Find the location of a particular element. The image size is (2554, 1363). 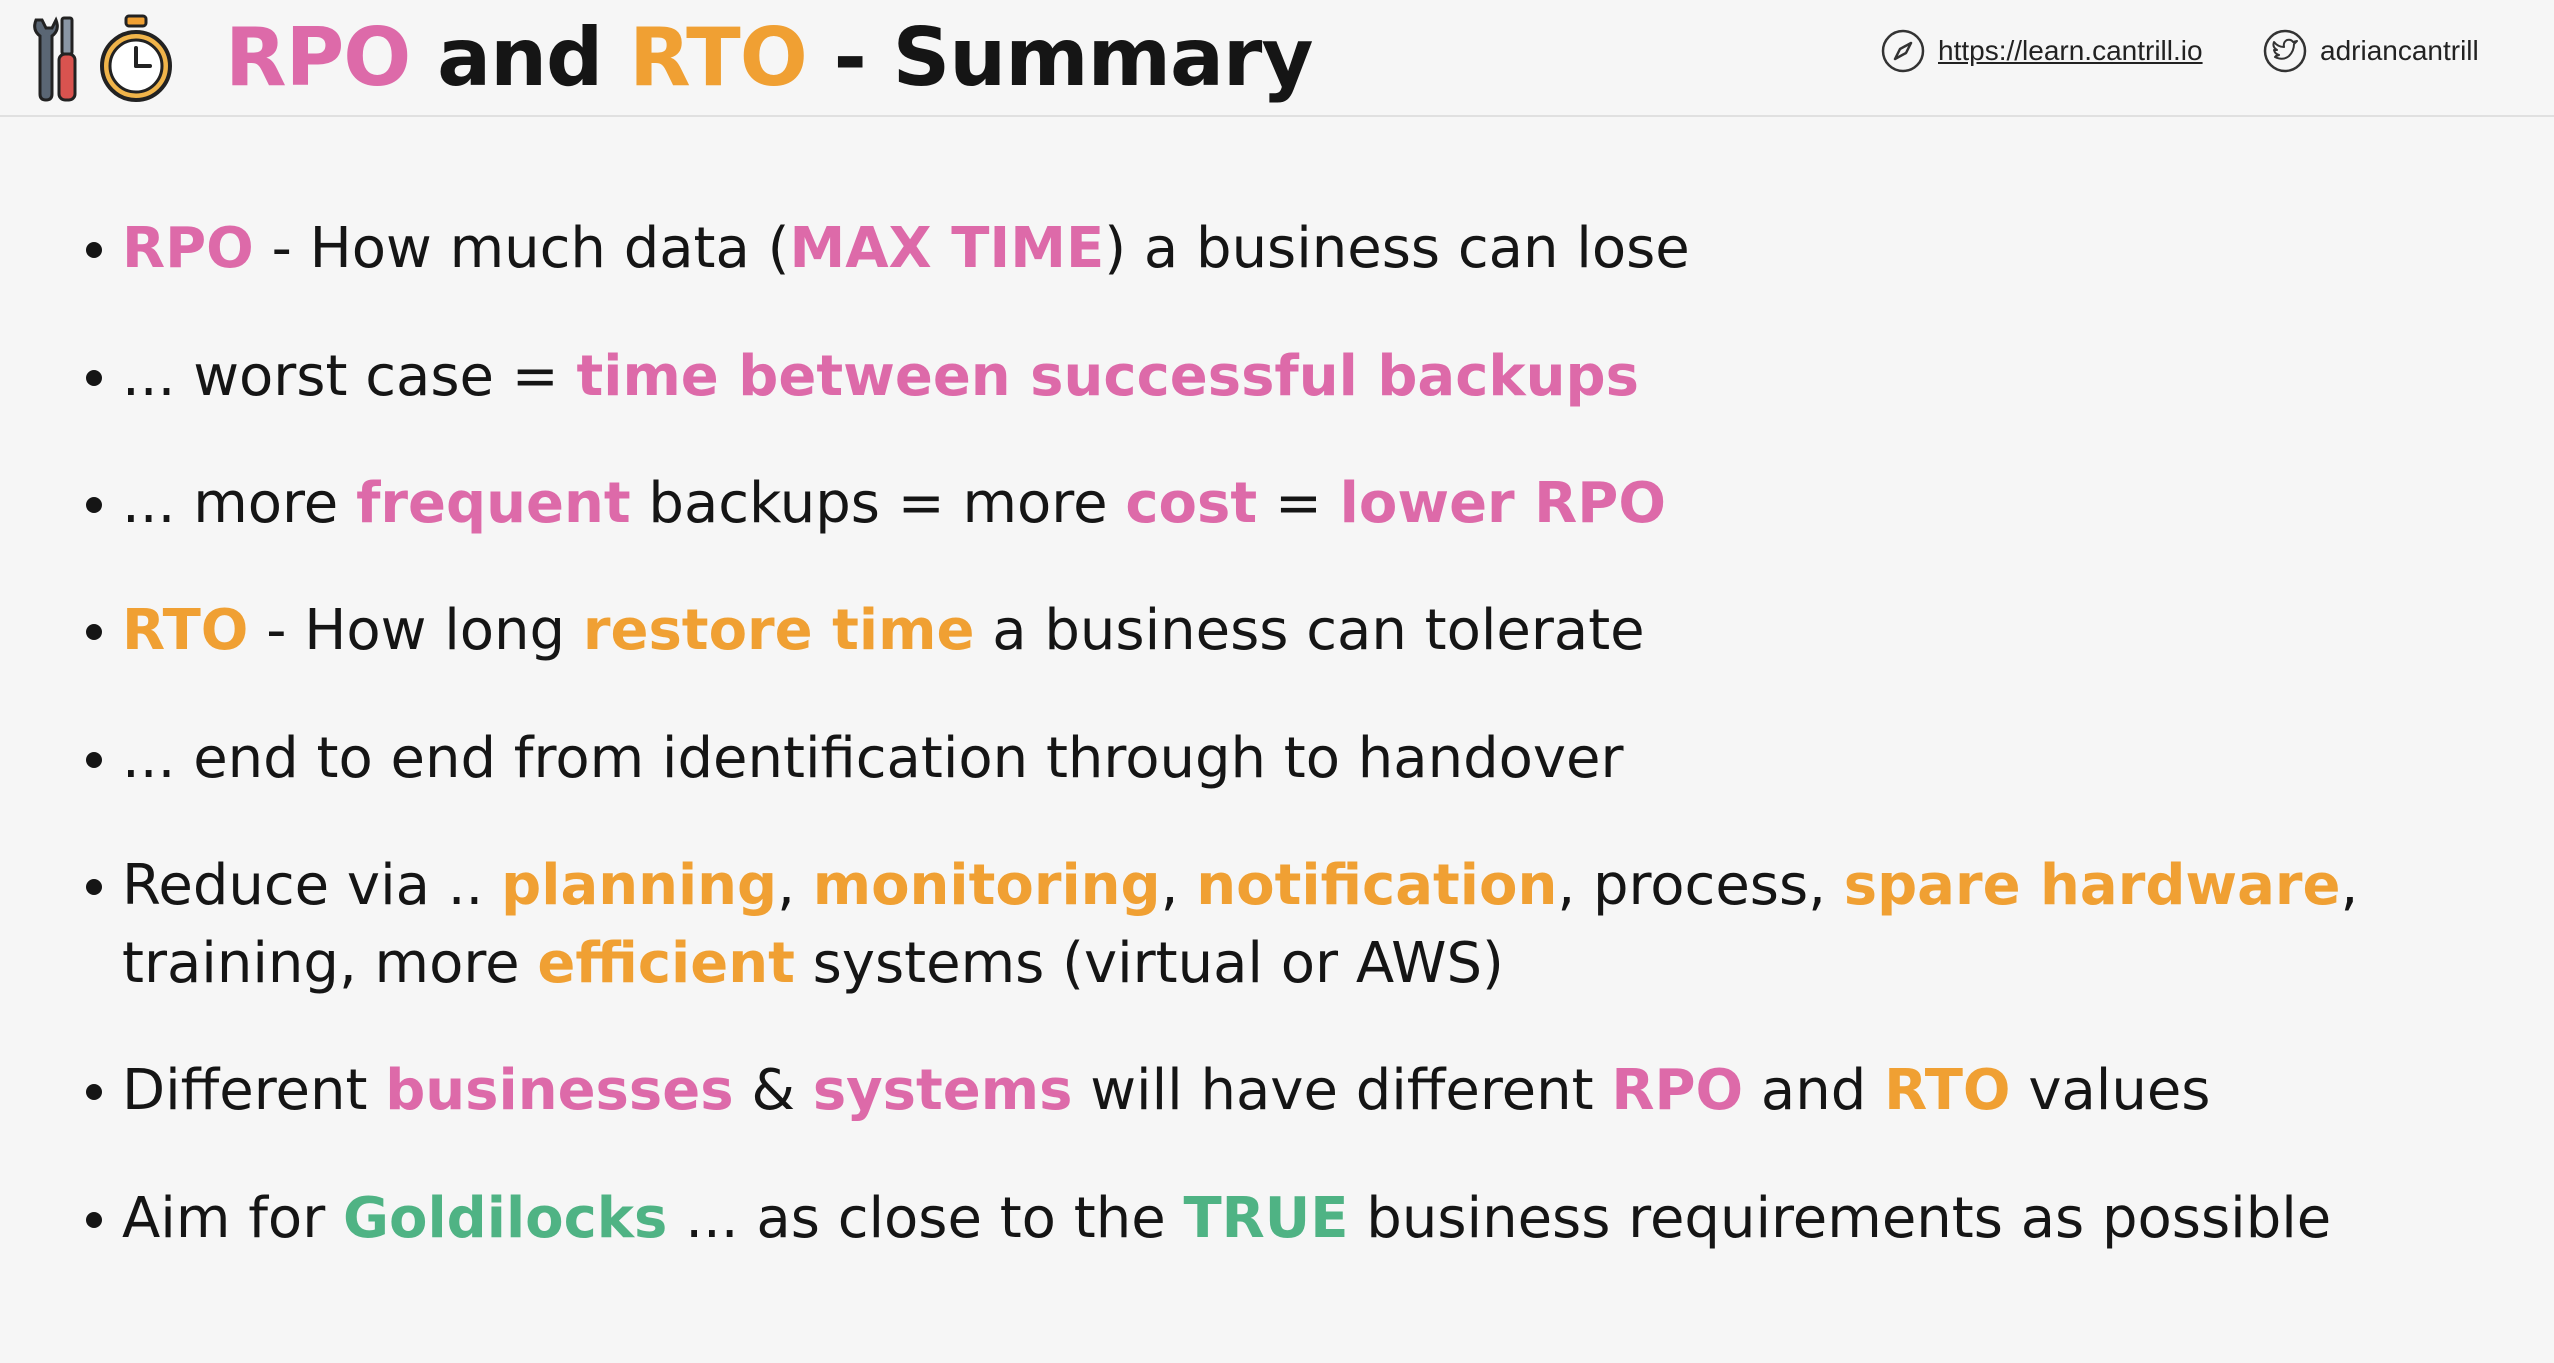

highlight-text: MAX TIME is located at coordinates (947, 248).